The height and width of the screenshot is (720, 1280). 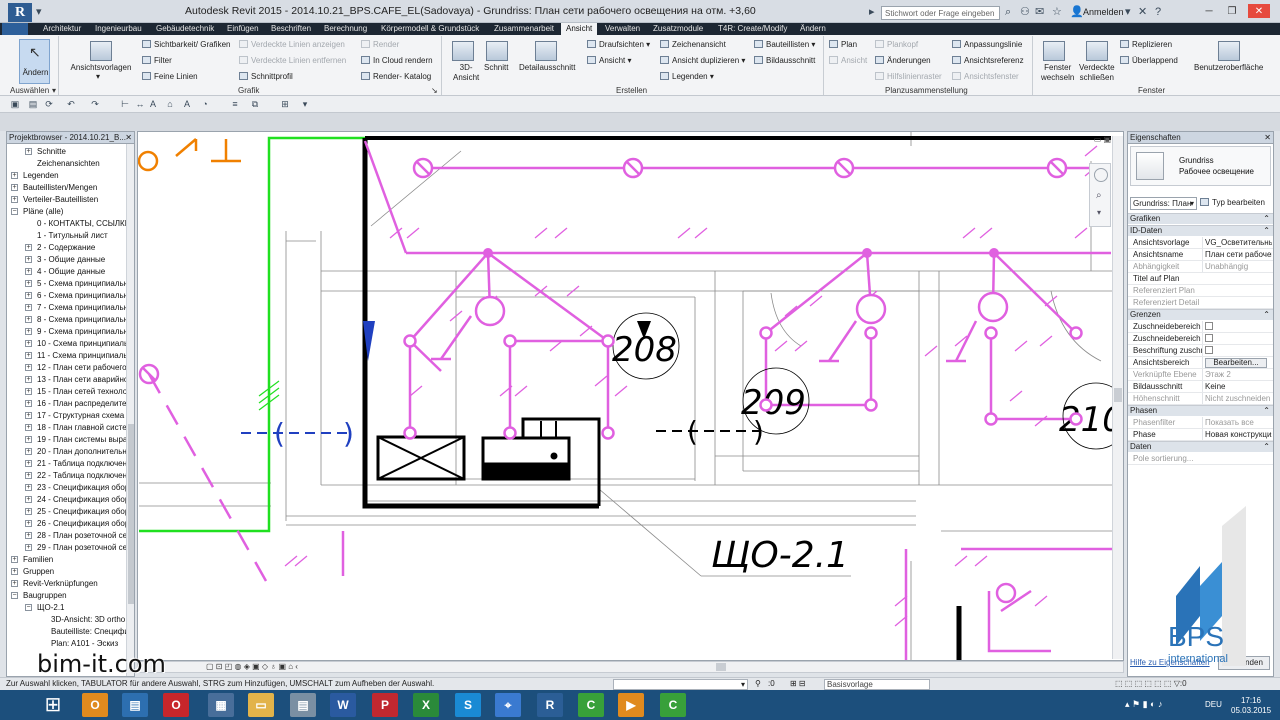 What do you see at coordinates (54, 200) in the screenshot?
I see `tree-item: + Verteiler-Bauteillisten` at bounding box center [54, 200].